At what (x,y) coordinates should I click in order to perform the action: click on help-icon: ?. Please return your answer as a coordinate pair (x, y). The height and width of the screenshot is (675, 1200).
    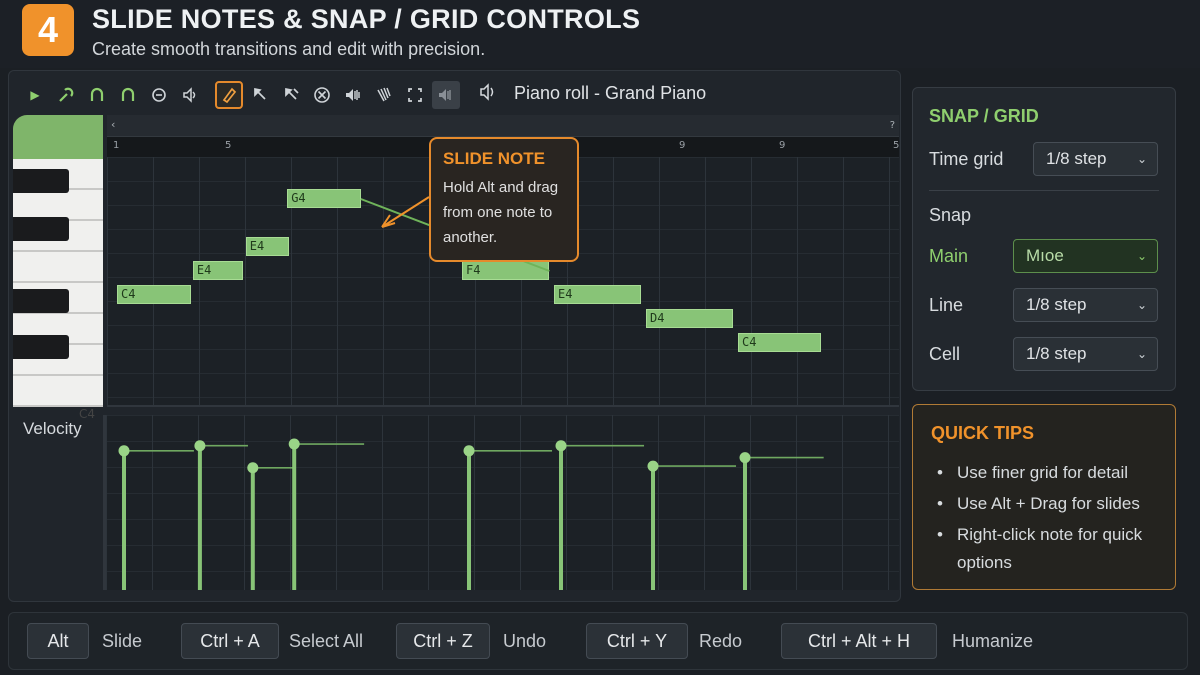
    Looking at the image, I should click on (892, 125).